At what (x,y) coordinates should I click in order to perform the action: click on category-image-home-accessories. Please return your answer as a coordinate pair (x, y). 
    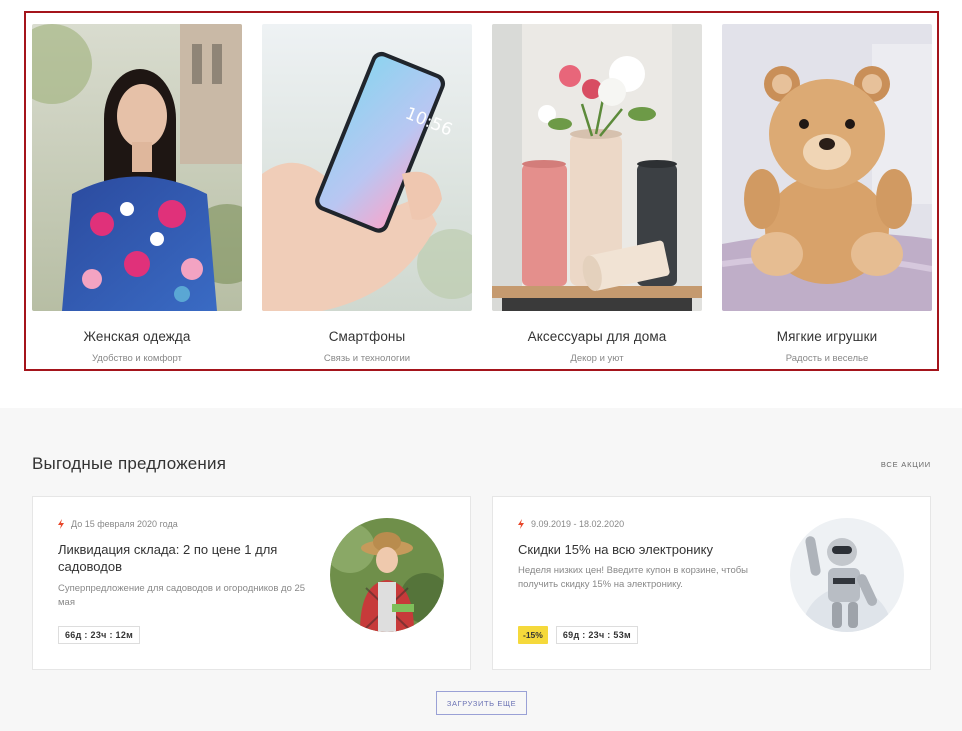
    Looking at the image, I should click on (597, 167).